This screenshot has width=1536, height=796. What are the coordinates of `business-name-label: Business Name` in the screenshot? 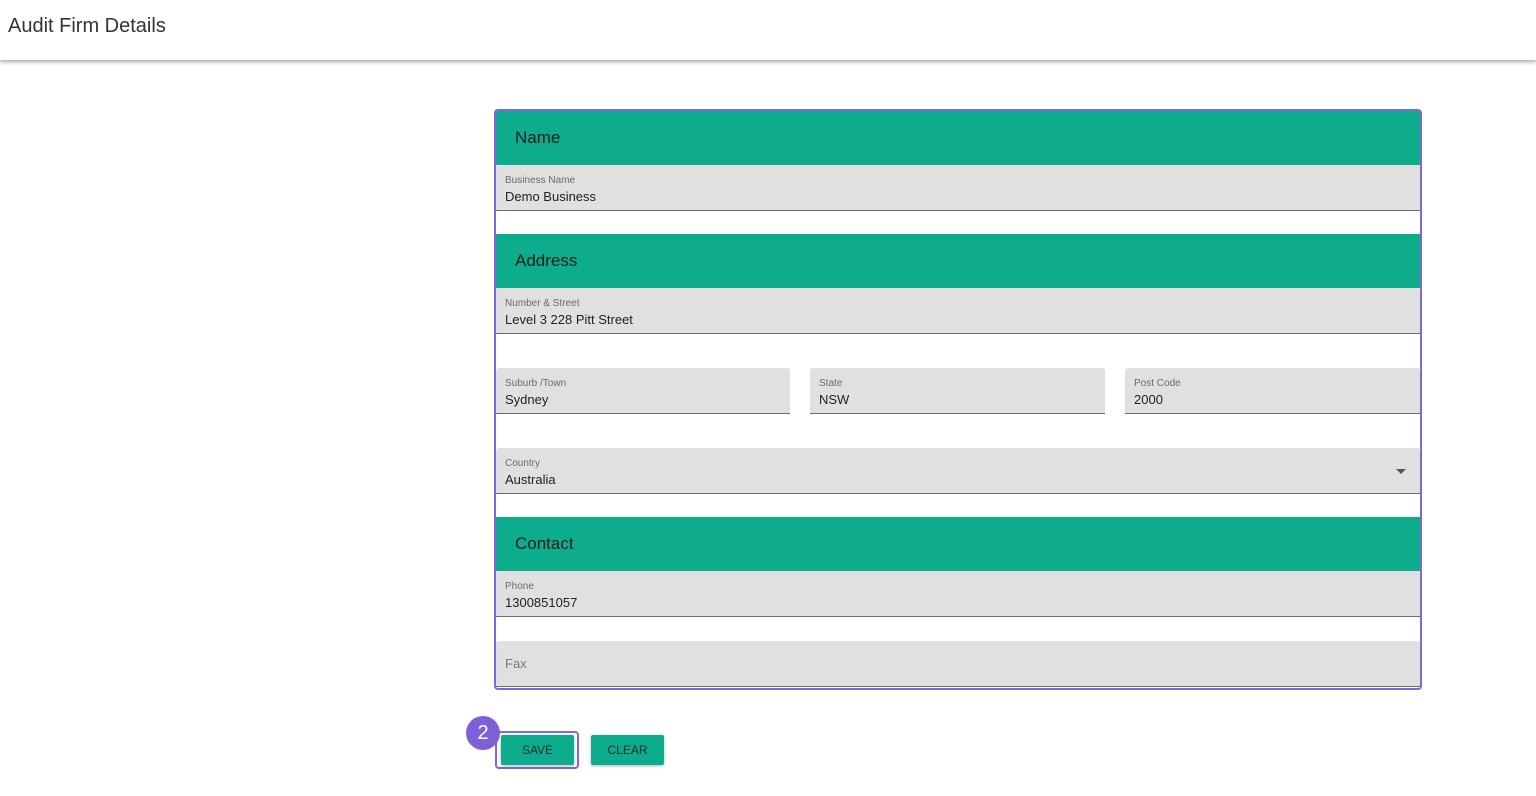 It's located at (540, 180).